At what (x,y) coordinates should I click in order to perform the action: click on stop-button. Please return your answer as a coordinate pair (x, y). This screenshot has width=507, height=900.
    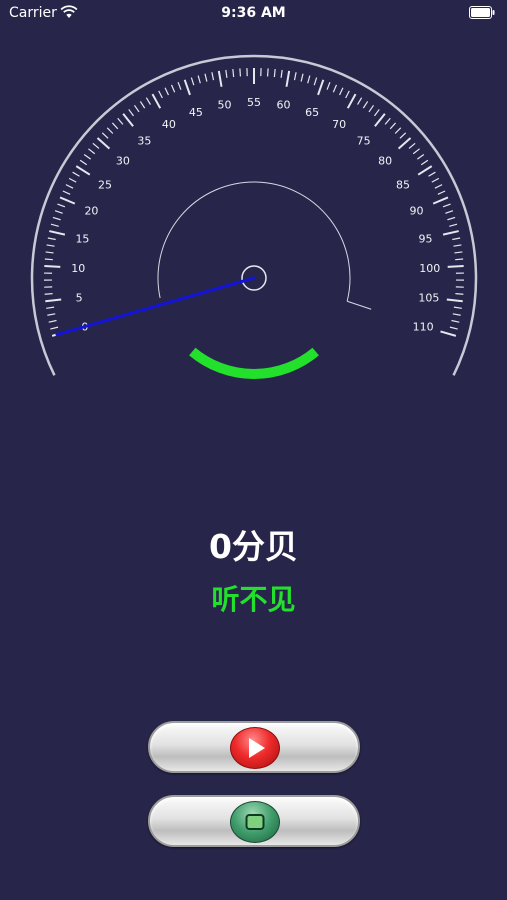
    Looking at the image, I should click on (254, 821).